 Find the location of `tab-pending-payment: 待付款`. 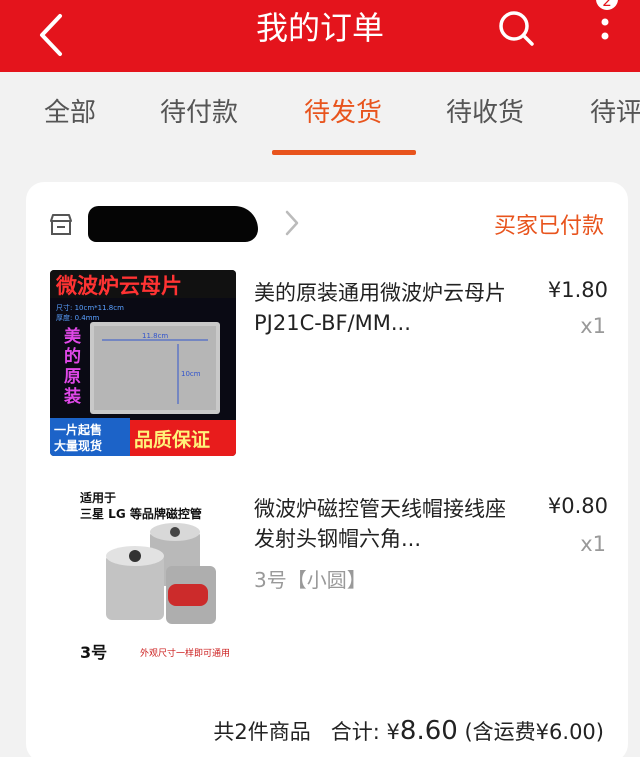

tab-pending-payment: 待付款 is located at coordinates (199, 113).